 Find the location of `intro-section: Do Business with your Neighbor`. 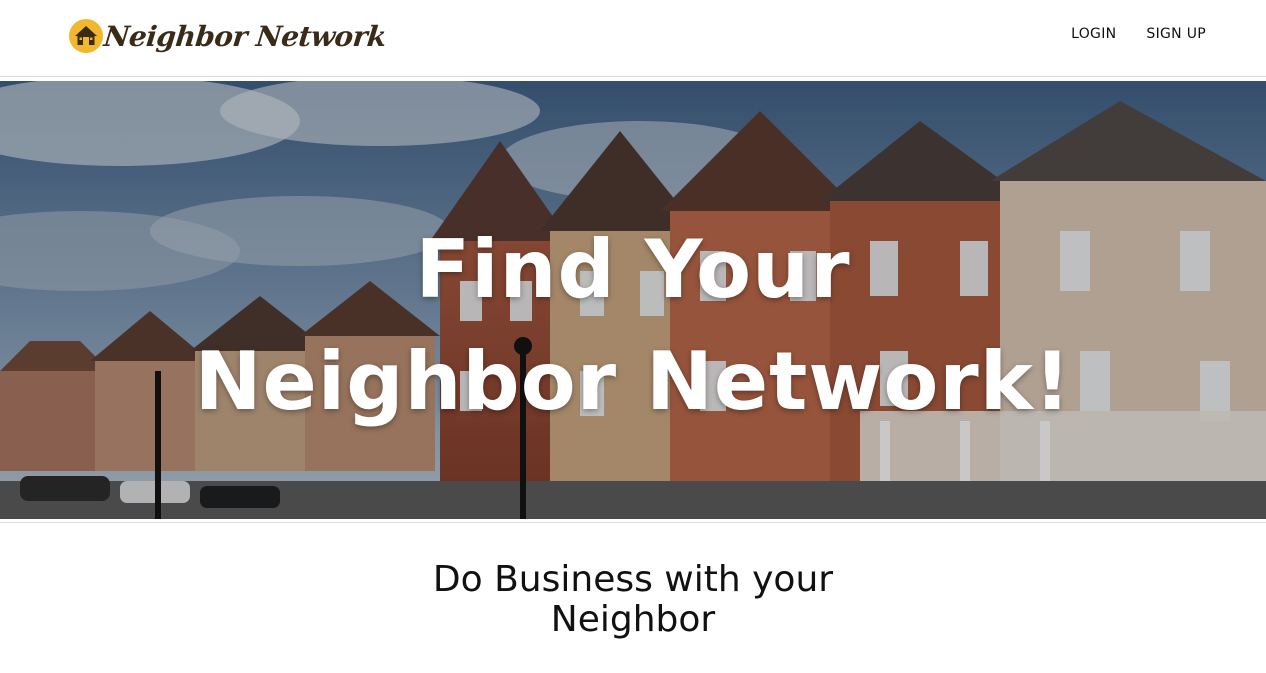

intro-section: Do Business with your Neighbor is located at coordinates (633, 600).